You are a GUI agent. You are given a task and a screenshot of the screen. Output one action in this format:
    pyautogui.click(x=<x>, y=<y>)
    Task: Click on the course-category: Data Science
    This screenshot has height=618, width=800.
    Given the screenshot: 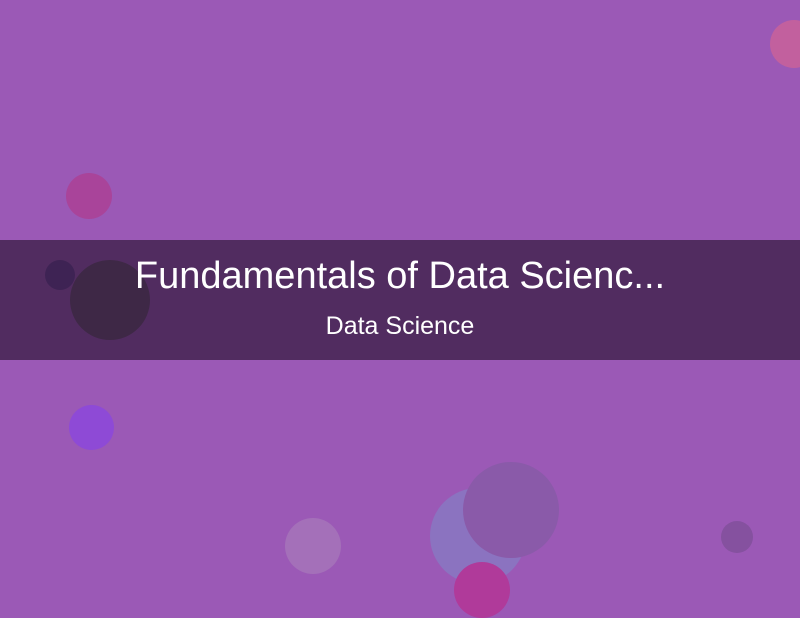 What is the action you would take?
    pyautogui.click(x=400, y=326)
    